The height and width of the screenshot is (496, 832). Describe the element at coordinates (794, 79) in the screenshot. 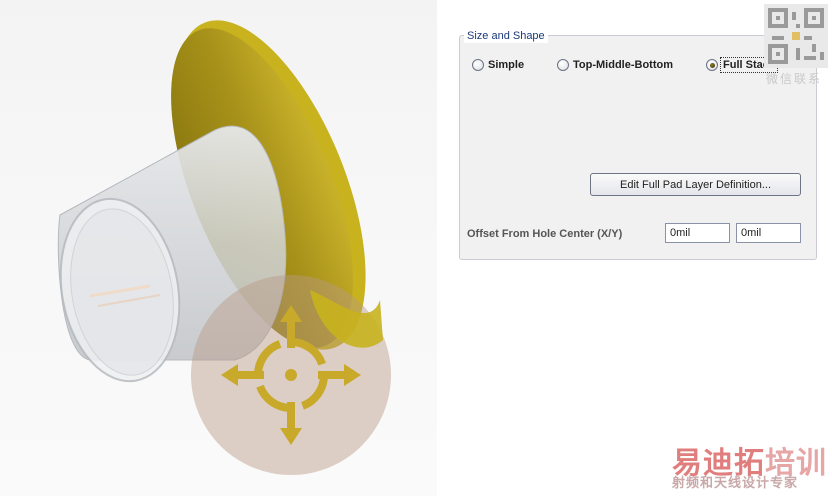

I see `watermark-follow-text: 微信联系` at that location.